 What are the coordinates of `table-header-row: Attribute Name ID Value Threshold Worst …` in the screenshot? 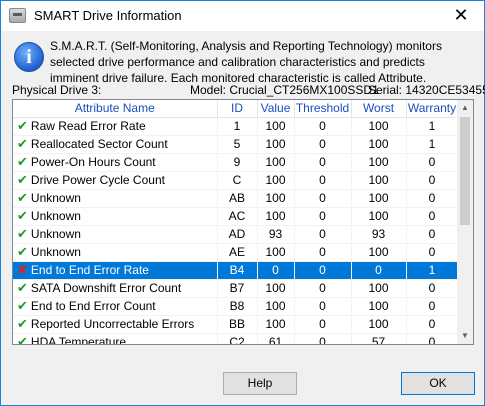 It's located at (236, 109).